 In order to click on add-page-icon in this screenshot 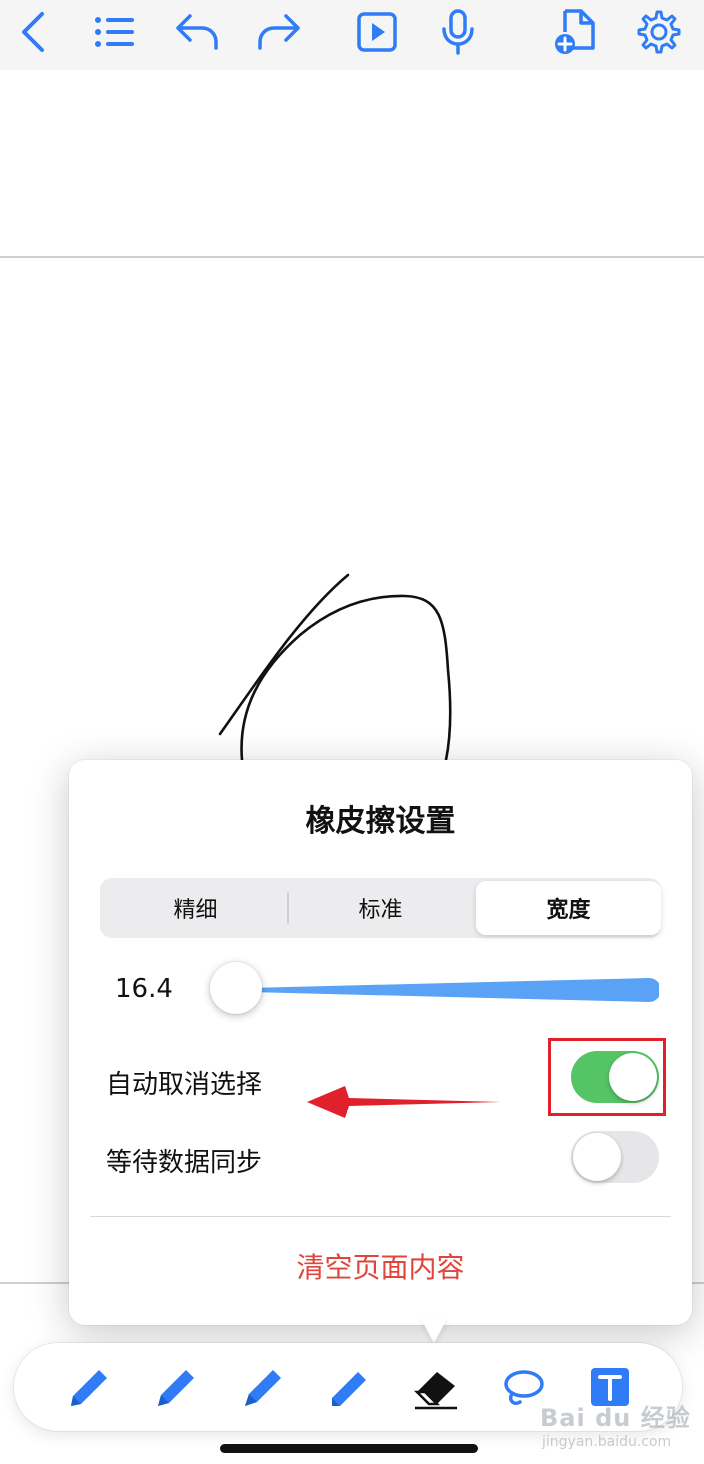, I will do `click(575, 32)`.